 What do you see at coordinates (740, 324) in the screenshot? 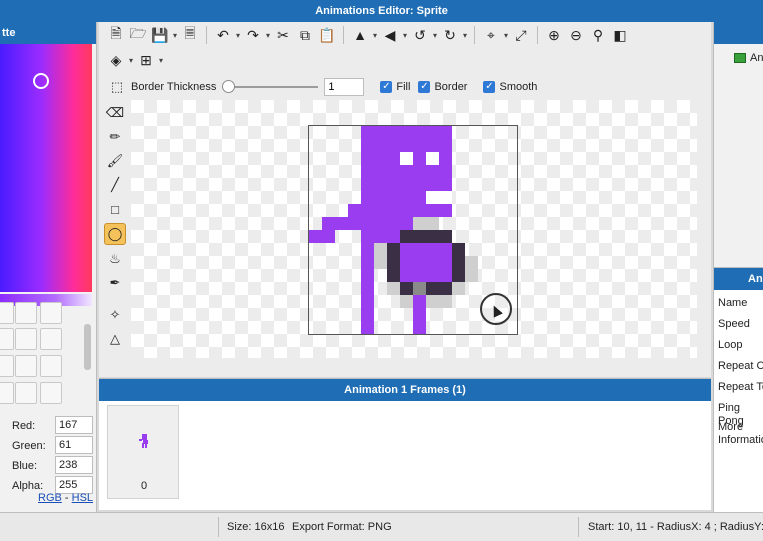
I see `property-speed: Speed` at bounding box center [740, 324].